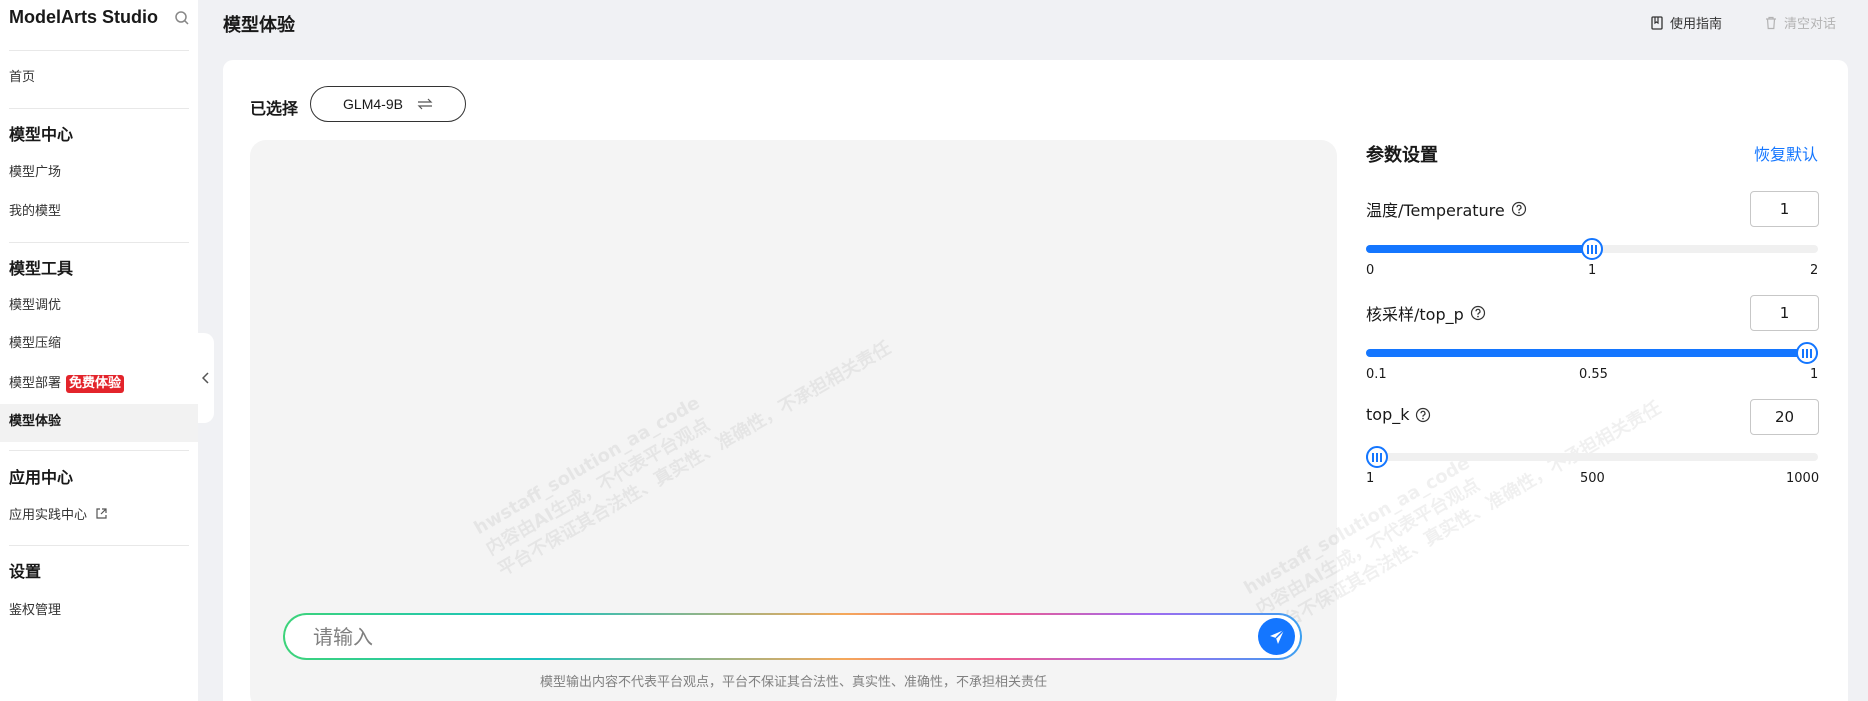 This screenshot has height=701, width=1868. What do you see at coordinates (22, 78) in the screenshot?
I see `sidebar-item-home: 首页` at bounding box center [22, 78].